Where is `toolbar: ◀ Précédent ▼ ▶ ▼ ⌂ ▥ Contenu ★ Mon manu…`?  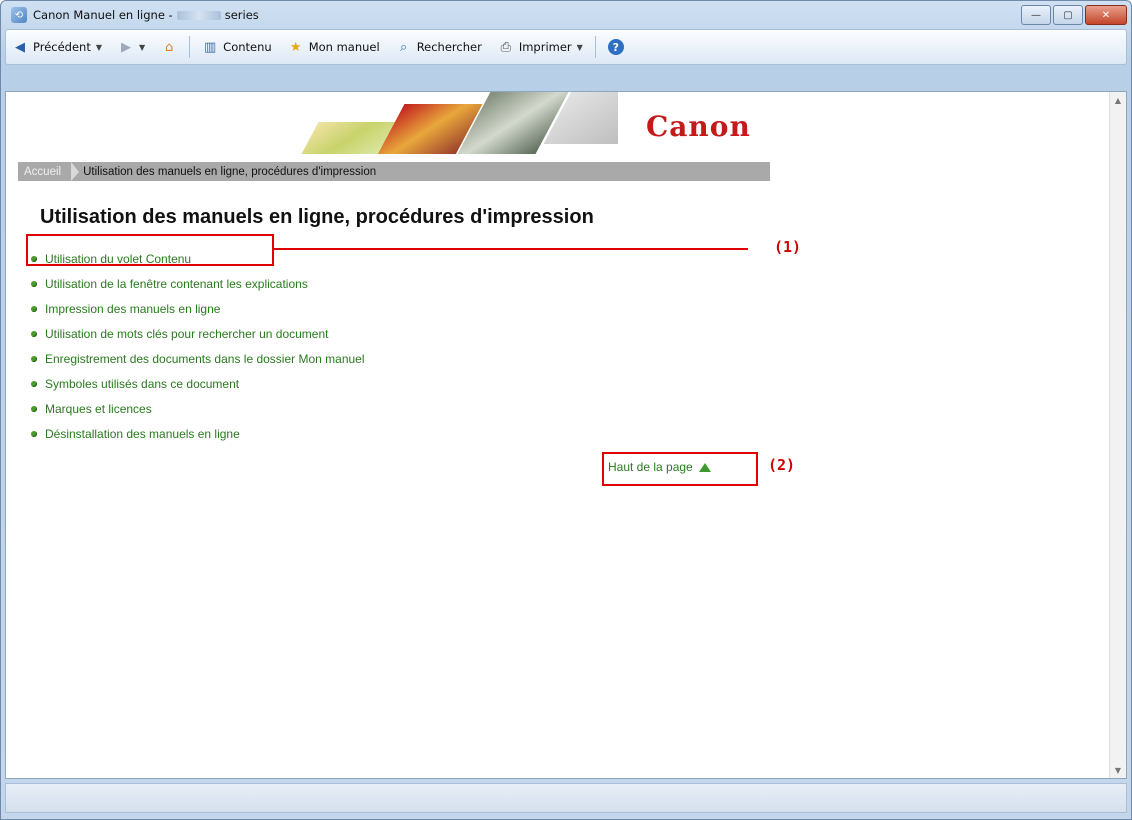
toolbar: ◀ Précédent ▼ ▶ ▼ ⌂ ▥ Contenu ★ Mon manu… is located at coordinates (566, 47).